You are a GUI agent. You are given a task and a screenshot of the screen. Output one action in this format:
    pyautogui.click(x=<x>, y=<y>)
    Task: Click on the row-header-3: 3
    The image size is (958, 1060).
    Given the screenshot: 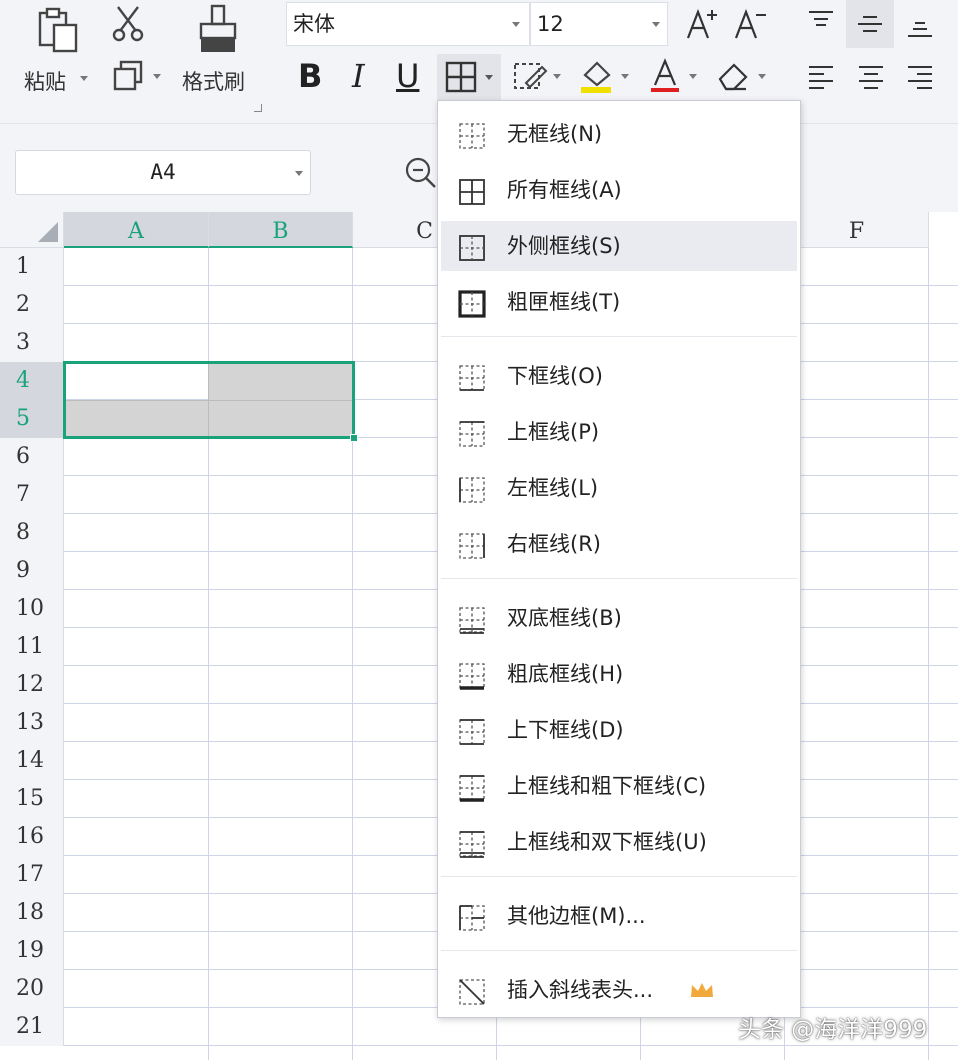 What is the action you would take?
    pyautogui.click(x=32, y=343)
    